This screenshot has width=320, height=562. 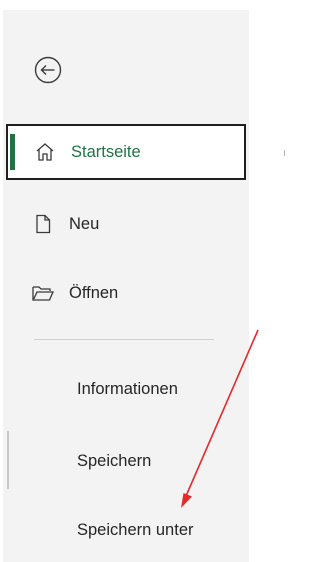 What do you see at coordinates (114, 461) in the screenshot?
I see `nav-item-speichern: Speichern` at bounding box center [114, 461].